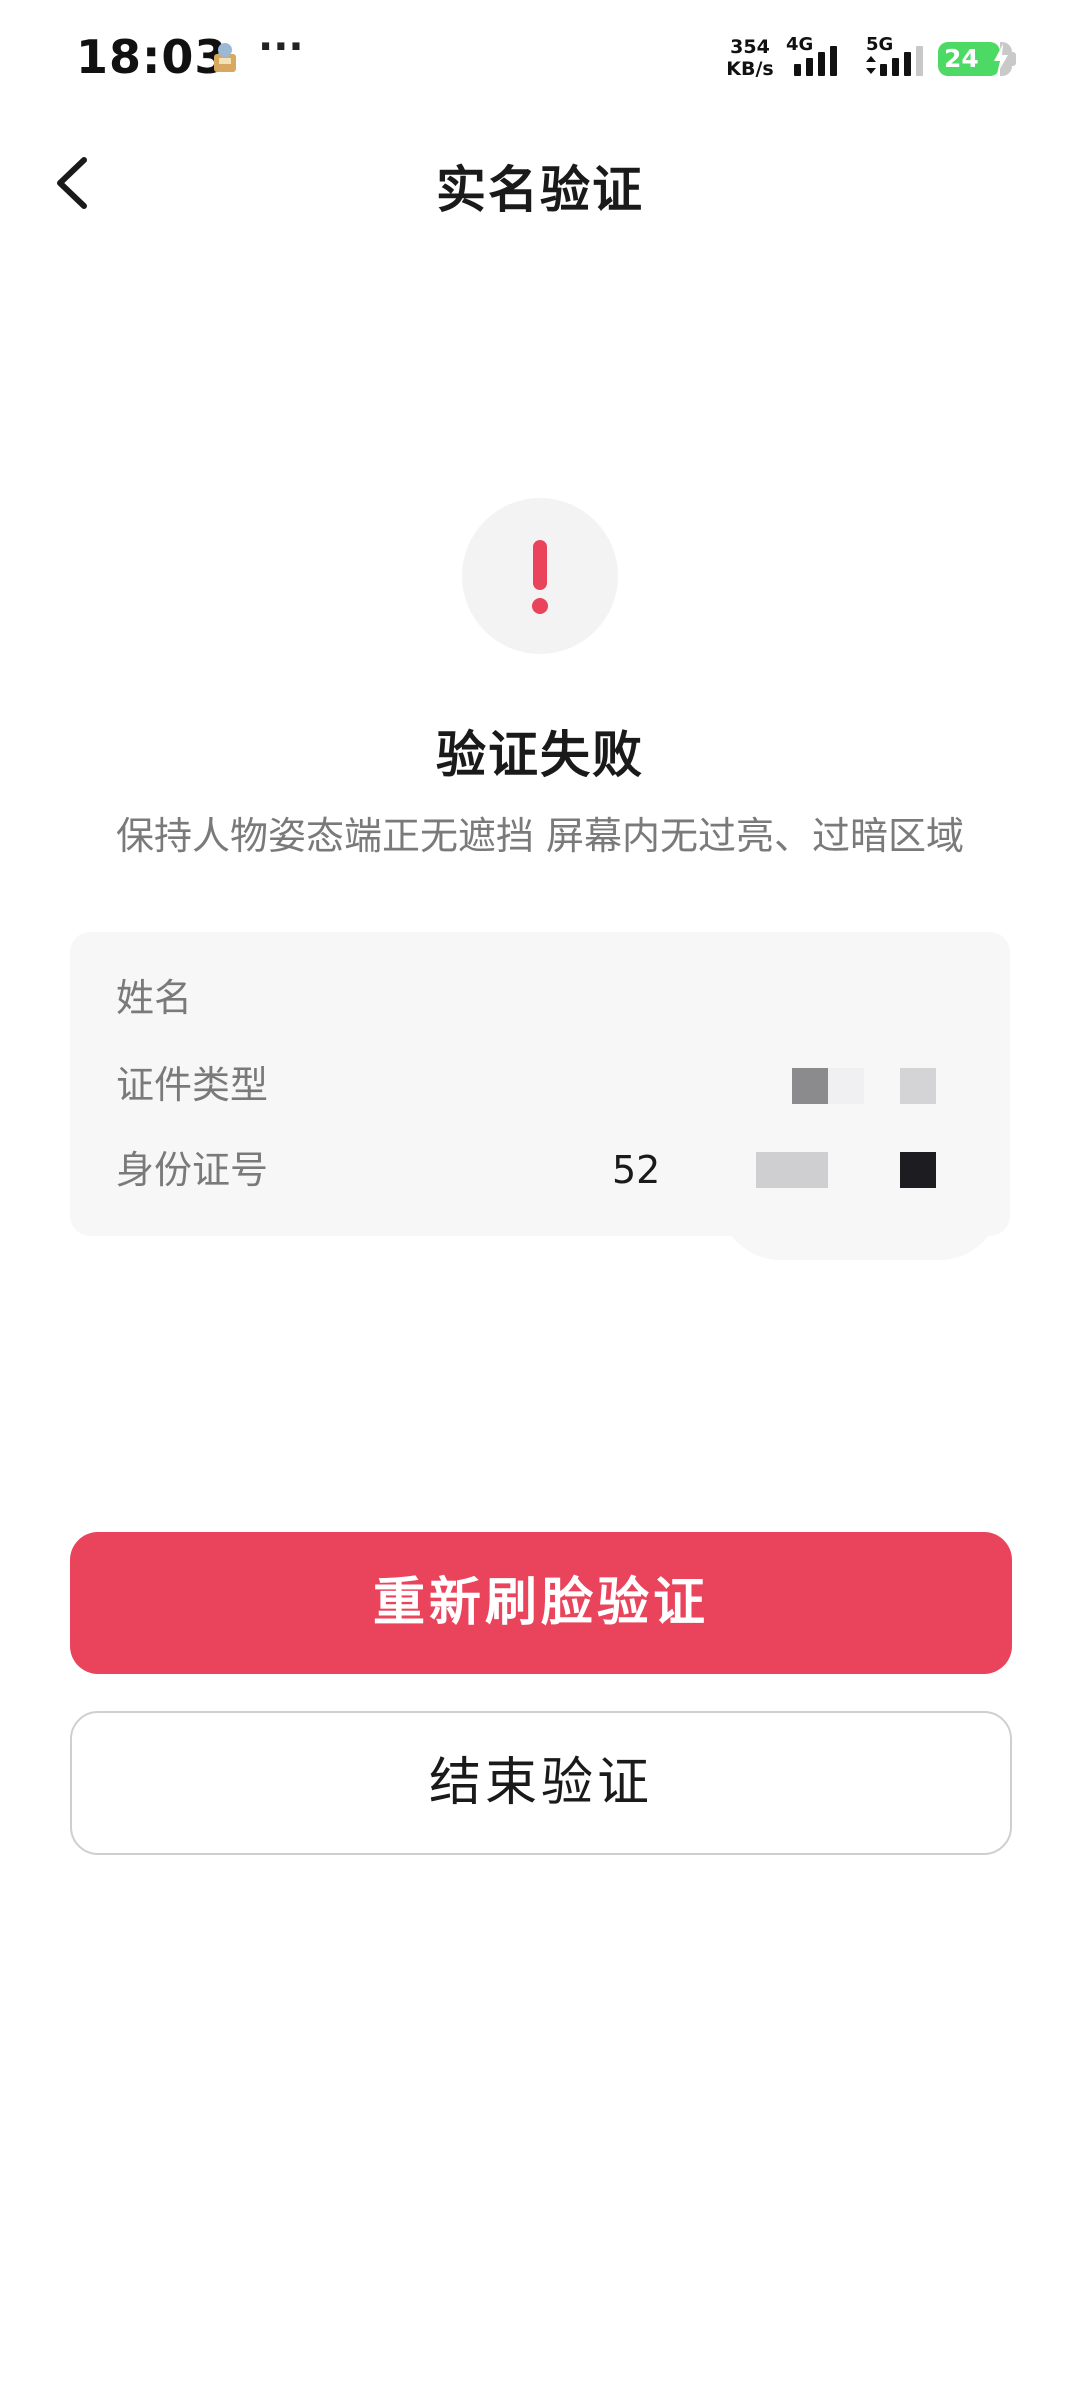 This screenshot has height=2400, width=1080. I want to click on status-bar: 18:03 ··· 354 KB/s 4G 5G 24, so click(540, 59).